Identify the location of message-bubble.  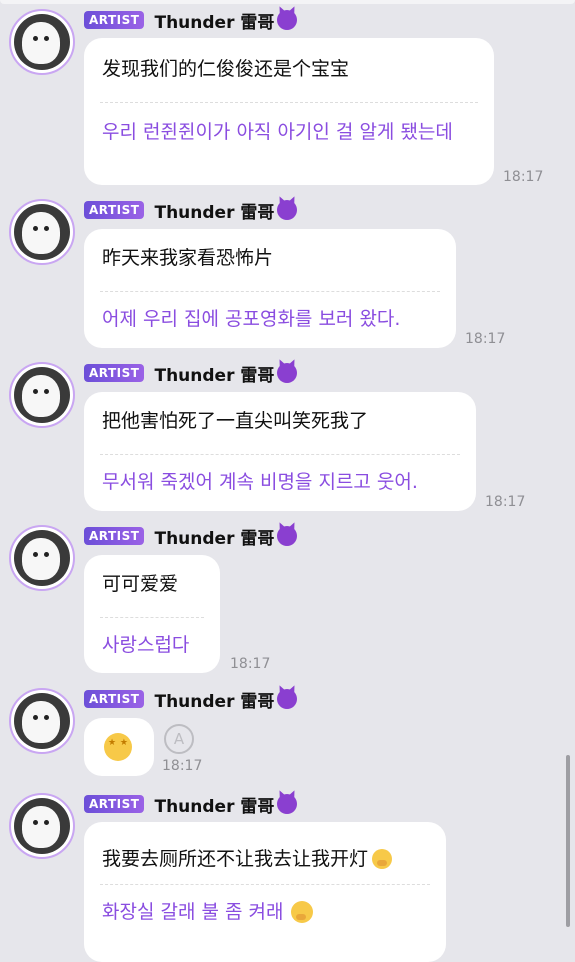
(119, 747).